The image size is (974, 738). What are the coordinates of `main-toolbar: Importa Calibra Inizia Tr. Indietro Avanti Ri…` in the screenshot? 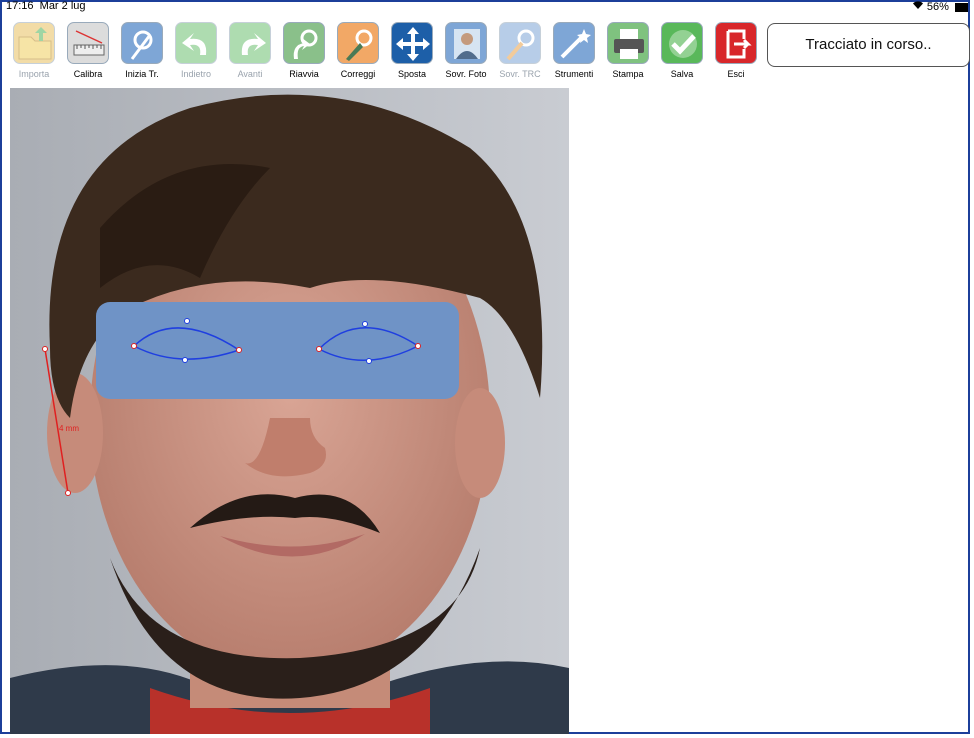 It's located at (385, 53).